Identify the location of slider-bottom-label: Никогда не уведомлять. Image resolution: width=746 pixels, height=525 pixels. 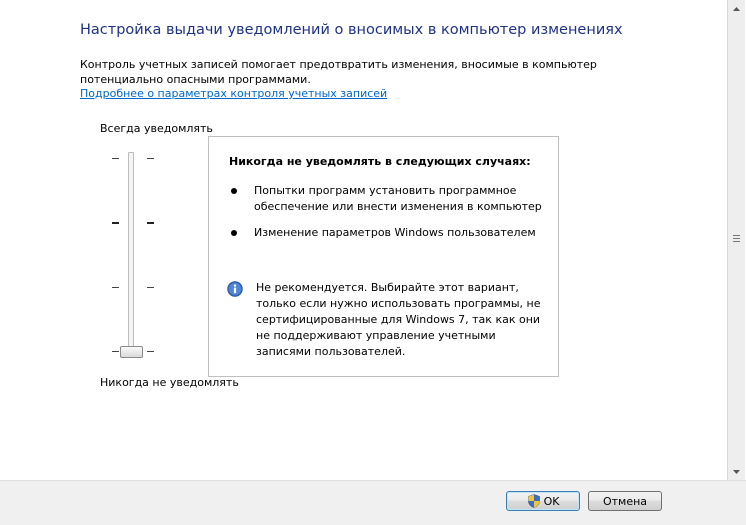
(169, 382).